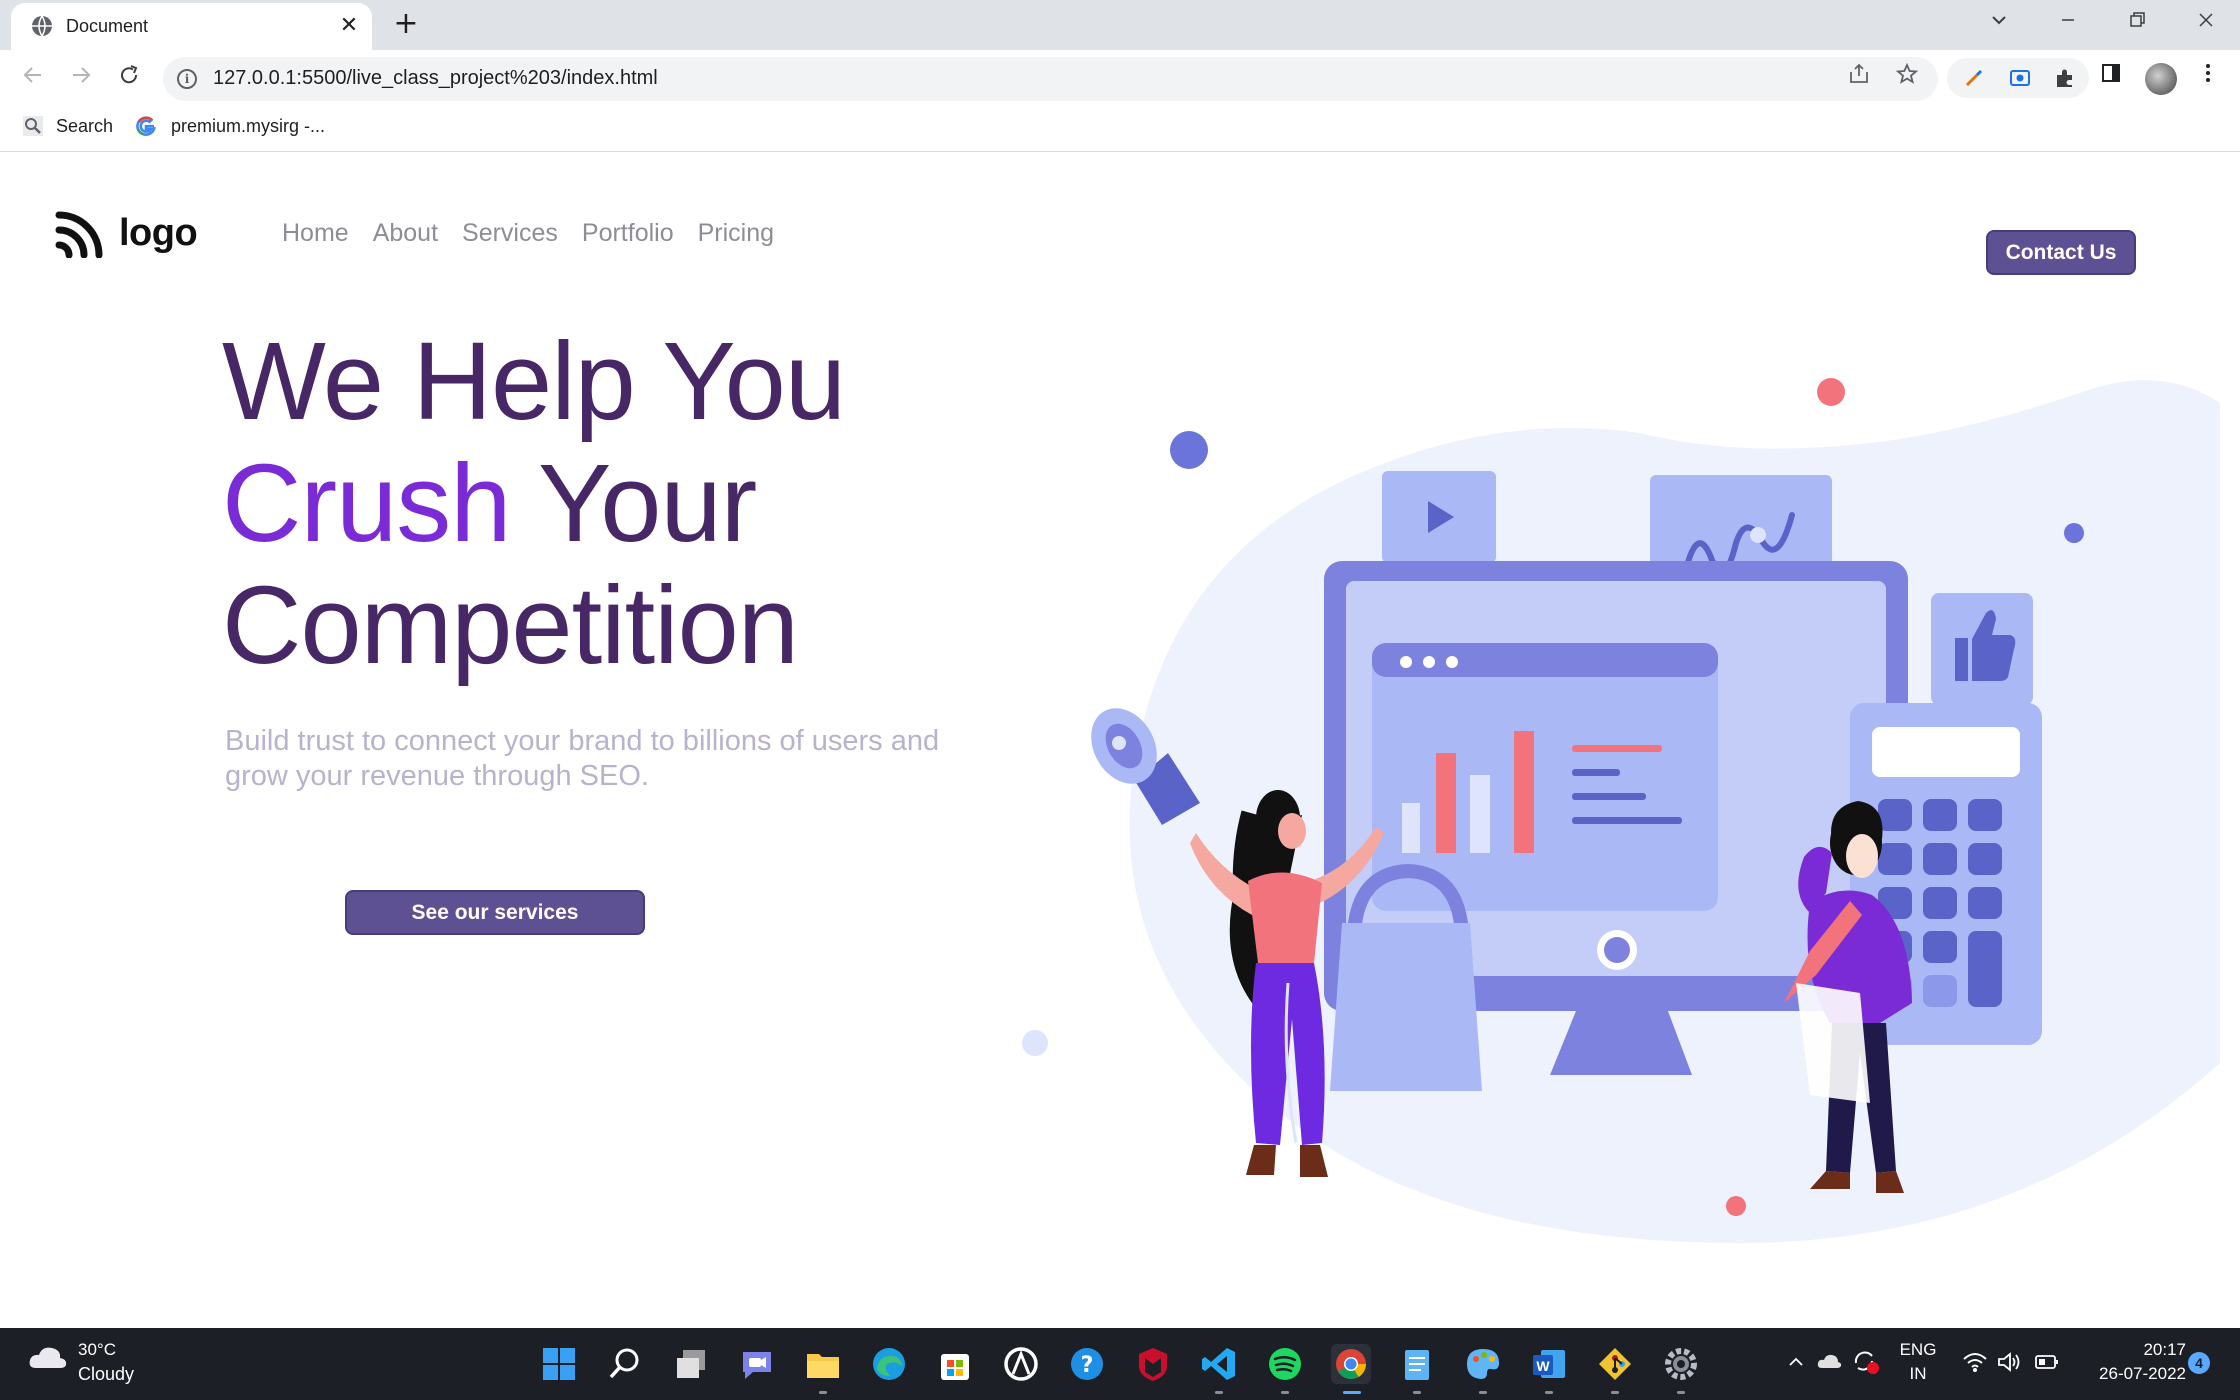  What do you see at coordinates (42, 26) in the screenshot?
I see `globe-icon` at bounding box center [42, 26].